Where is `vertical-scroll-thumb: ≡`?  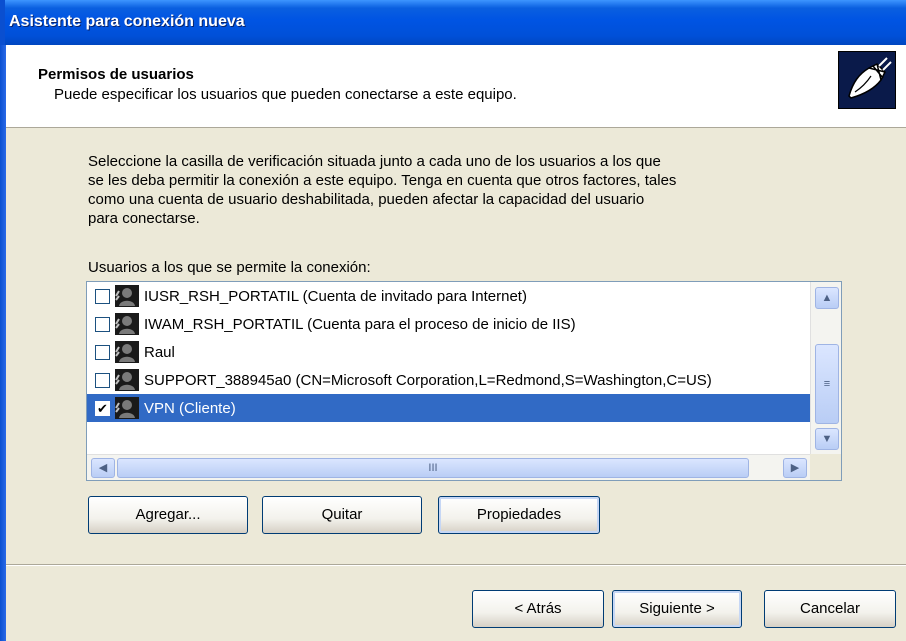
vertical-scroll-thumb: ≡ is located at coordinates (827, 384).